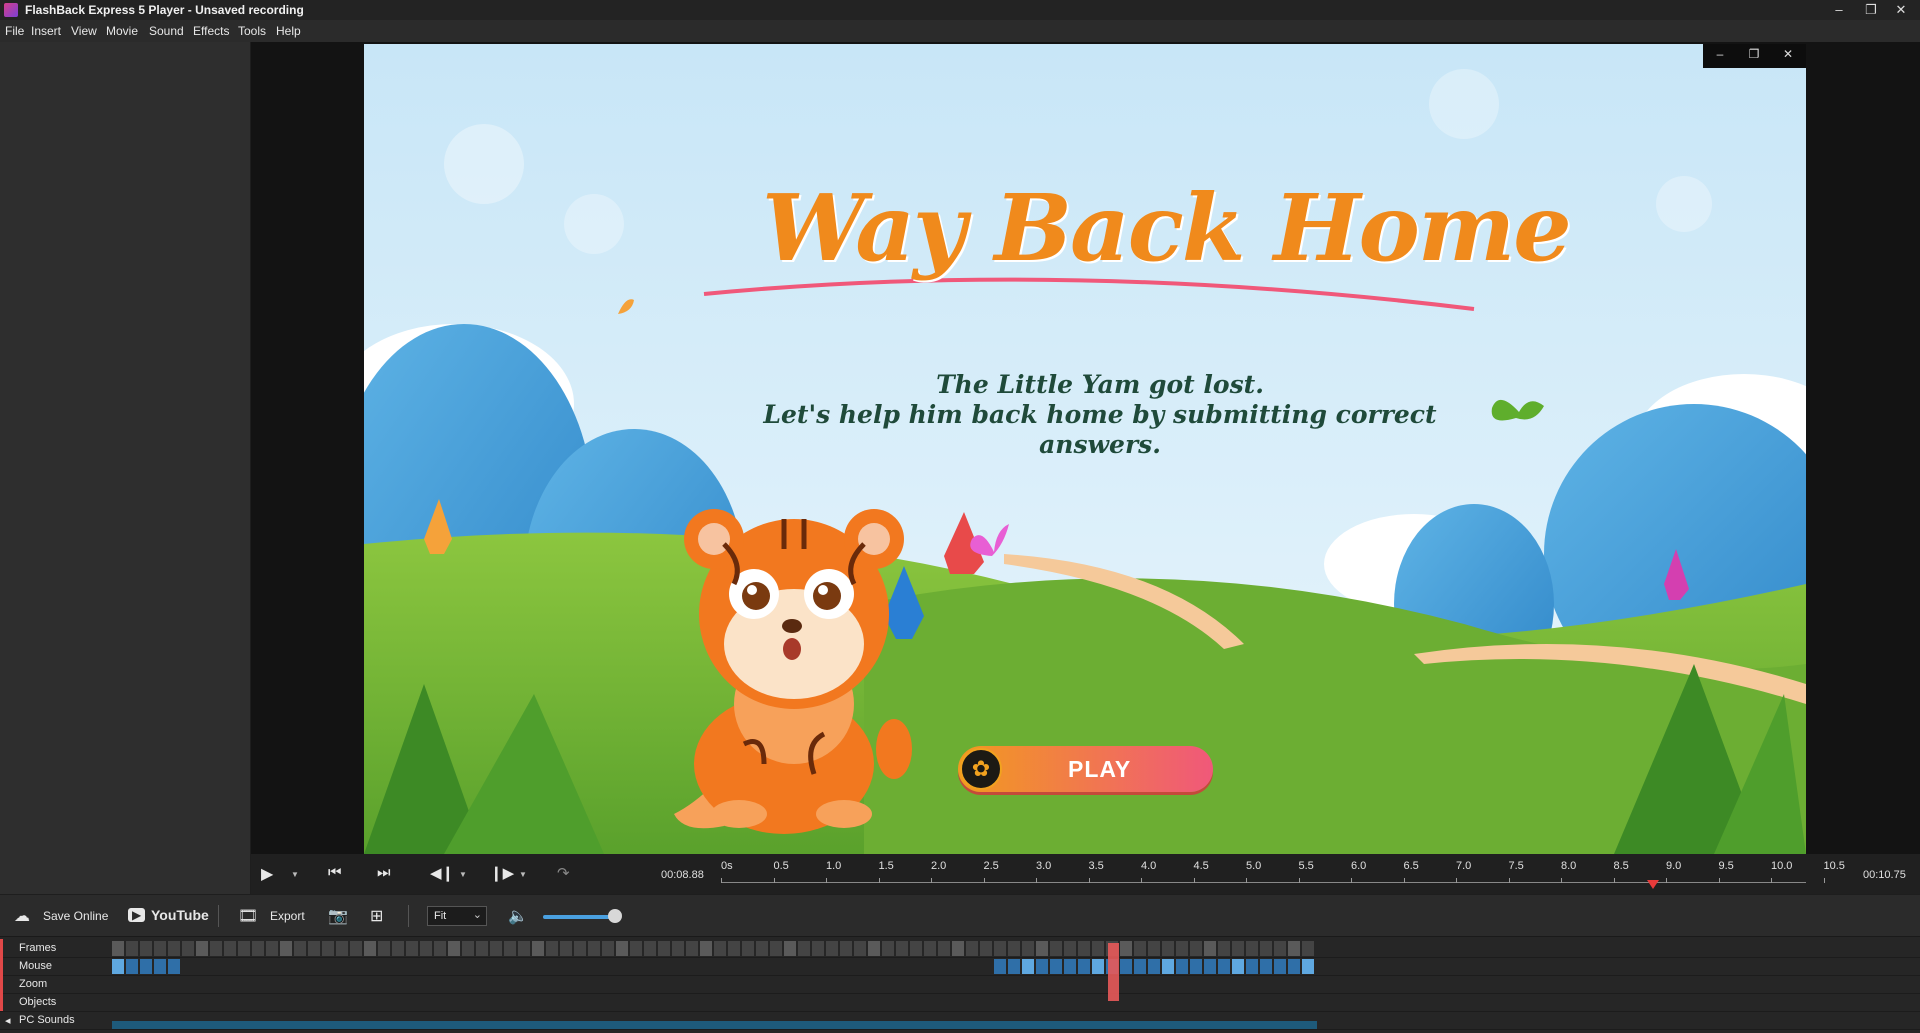 The image size is (1920, 1033). What do you see at coordinates (563, 873) in the screenshot?
I see `redo-icon: ↷` at bounding box center [563, 873].